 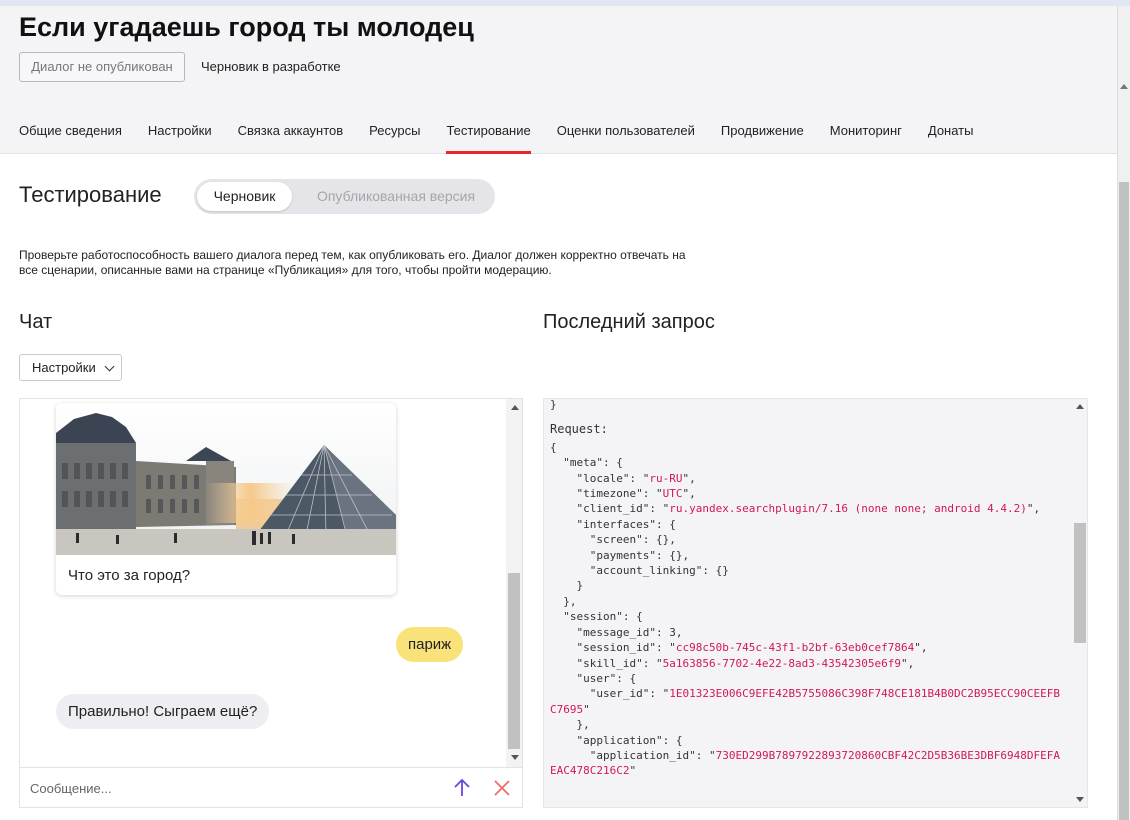 What do you see at coordinates (129, 575) in the screenshot?
I see `bot-card-text: Что это за город?` at bounding box center [129, 575].